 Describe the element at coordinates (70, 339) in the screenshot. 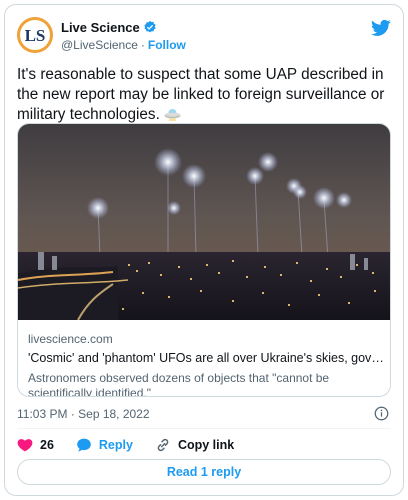

I see `link-domain: livescience.com` at that location.